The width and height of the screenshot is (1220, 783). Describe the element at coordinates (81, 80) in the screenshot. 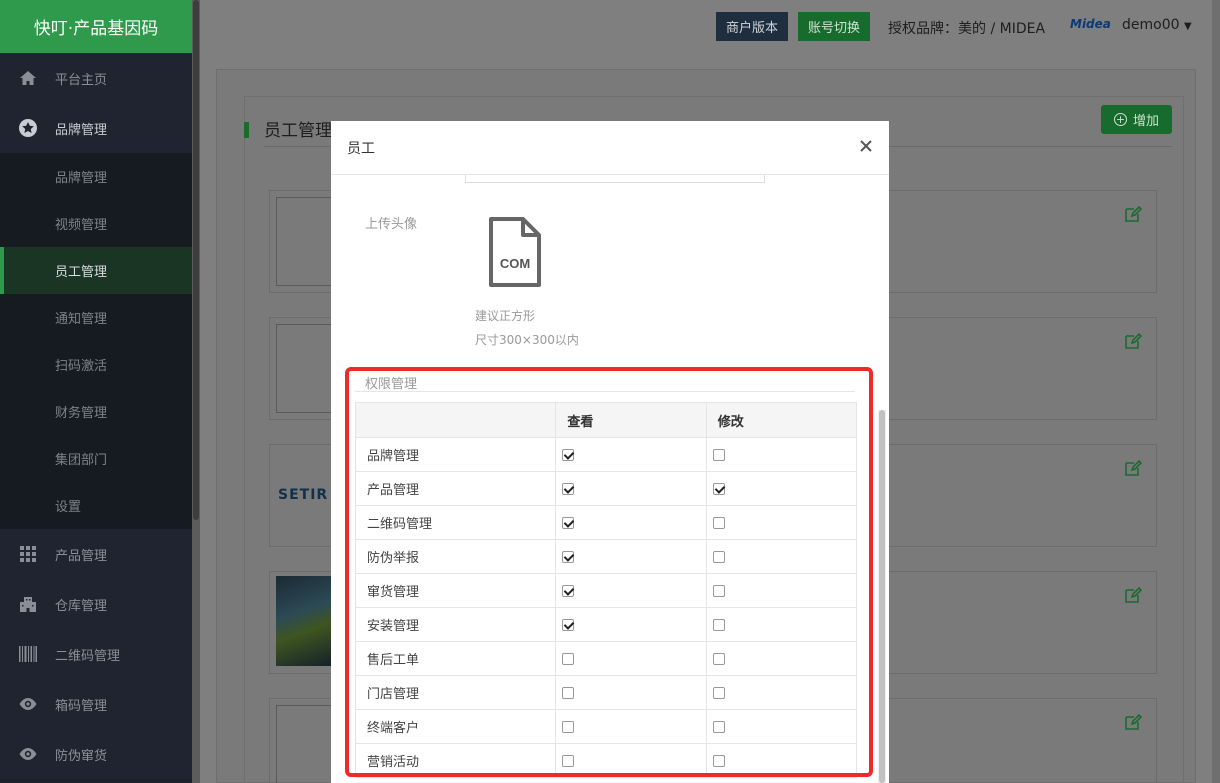

I see `sidebar-item-label: 平台主页` at that location.